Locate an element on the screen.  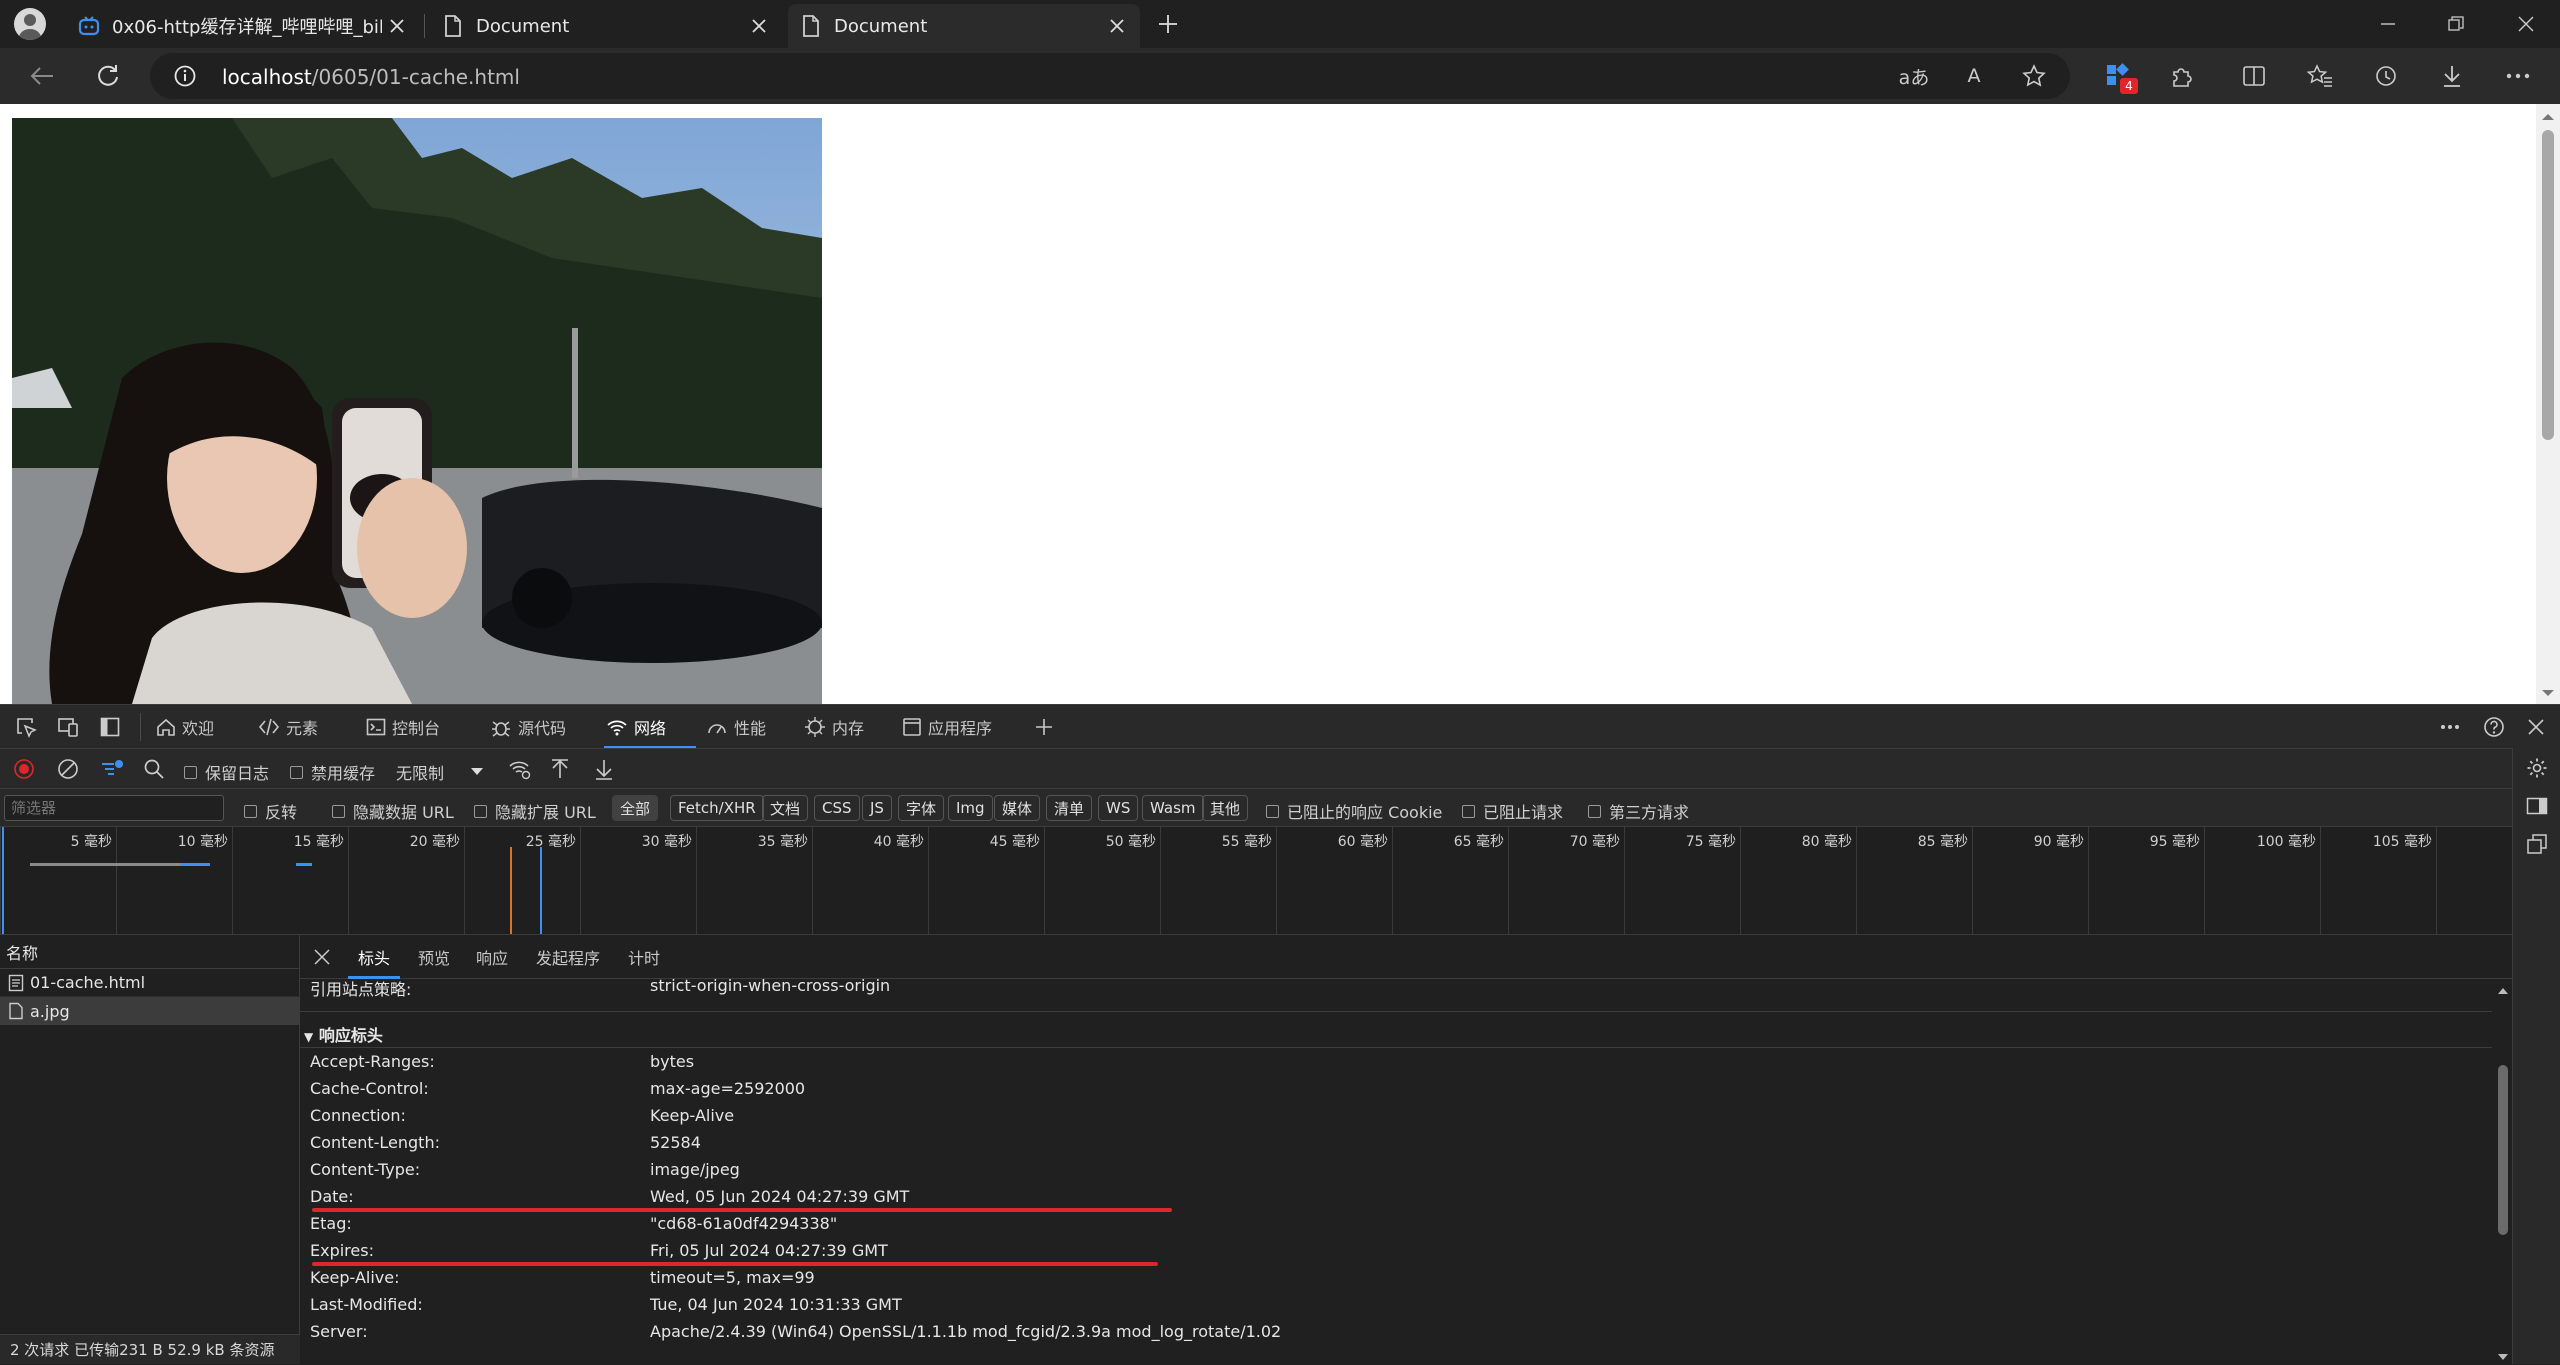
clear-button is located at coordinates (68, 769).